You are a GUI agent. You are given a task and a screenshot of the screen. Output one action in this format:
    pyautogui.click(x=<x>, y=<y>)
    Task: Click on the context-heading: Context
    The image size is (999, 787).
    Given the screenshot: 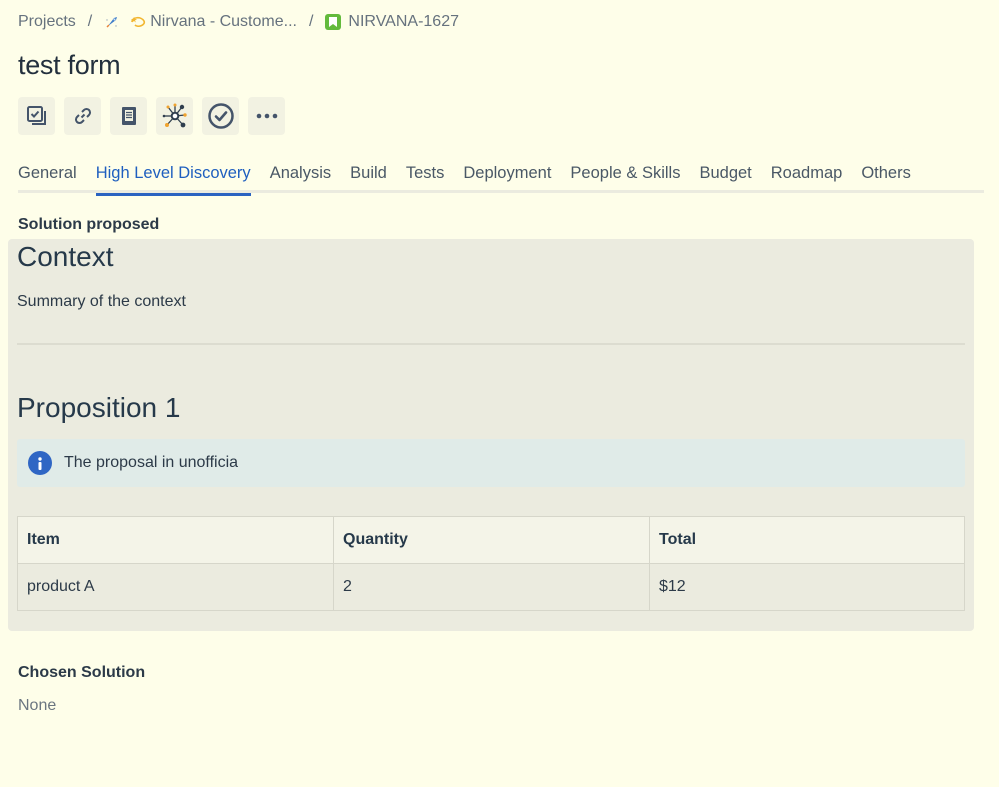 What is the action you would take?
    pyautogui.click(x=65, y=256)
    